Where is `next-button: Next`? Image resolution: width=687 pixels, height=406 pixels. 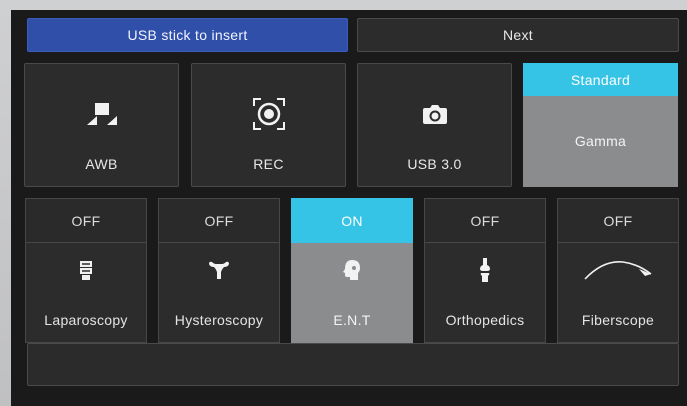
next-button: Next is located at coordinates (518, 35).